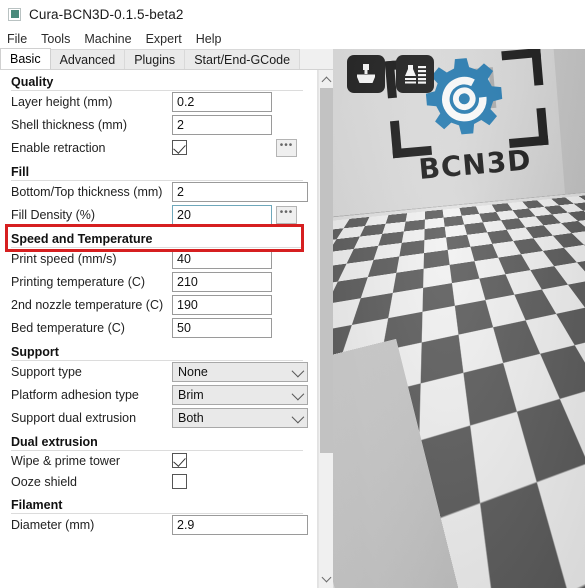 This screenshot has height=588, width=585. What do you see at coordinates (60, 39) in the screenshot?
I see `menu-item-tools: Tools` at bounding box center [60, 39].